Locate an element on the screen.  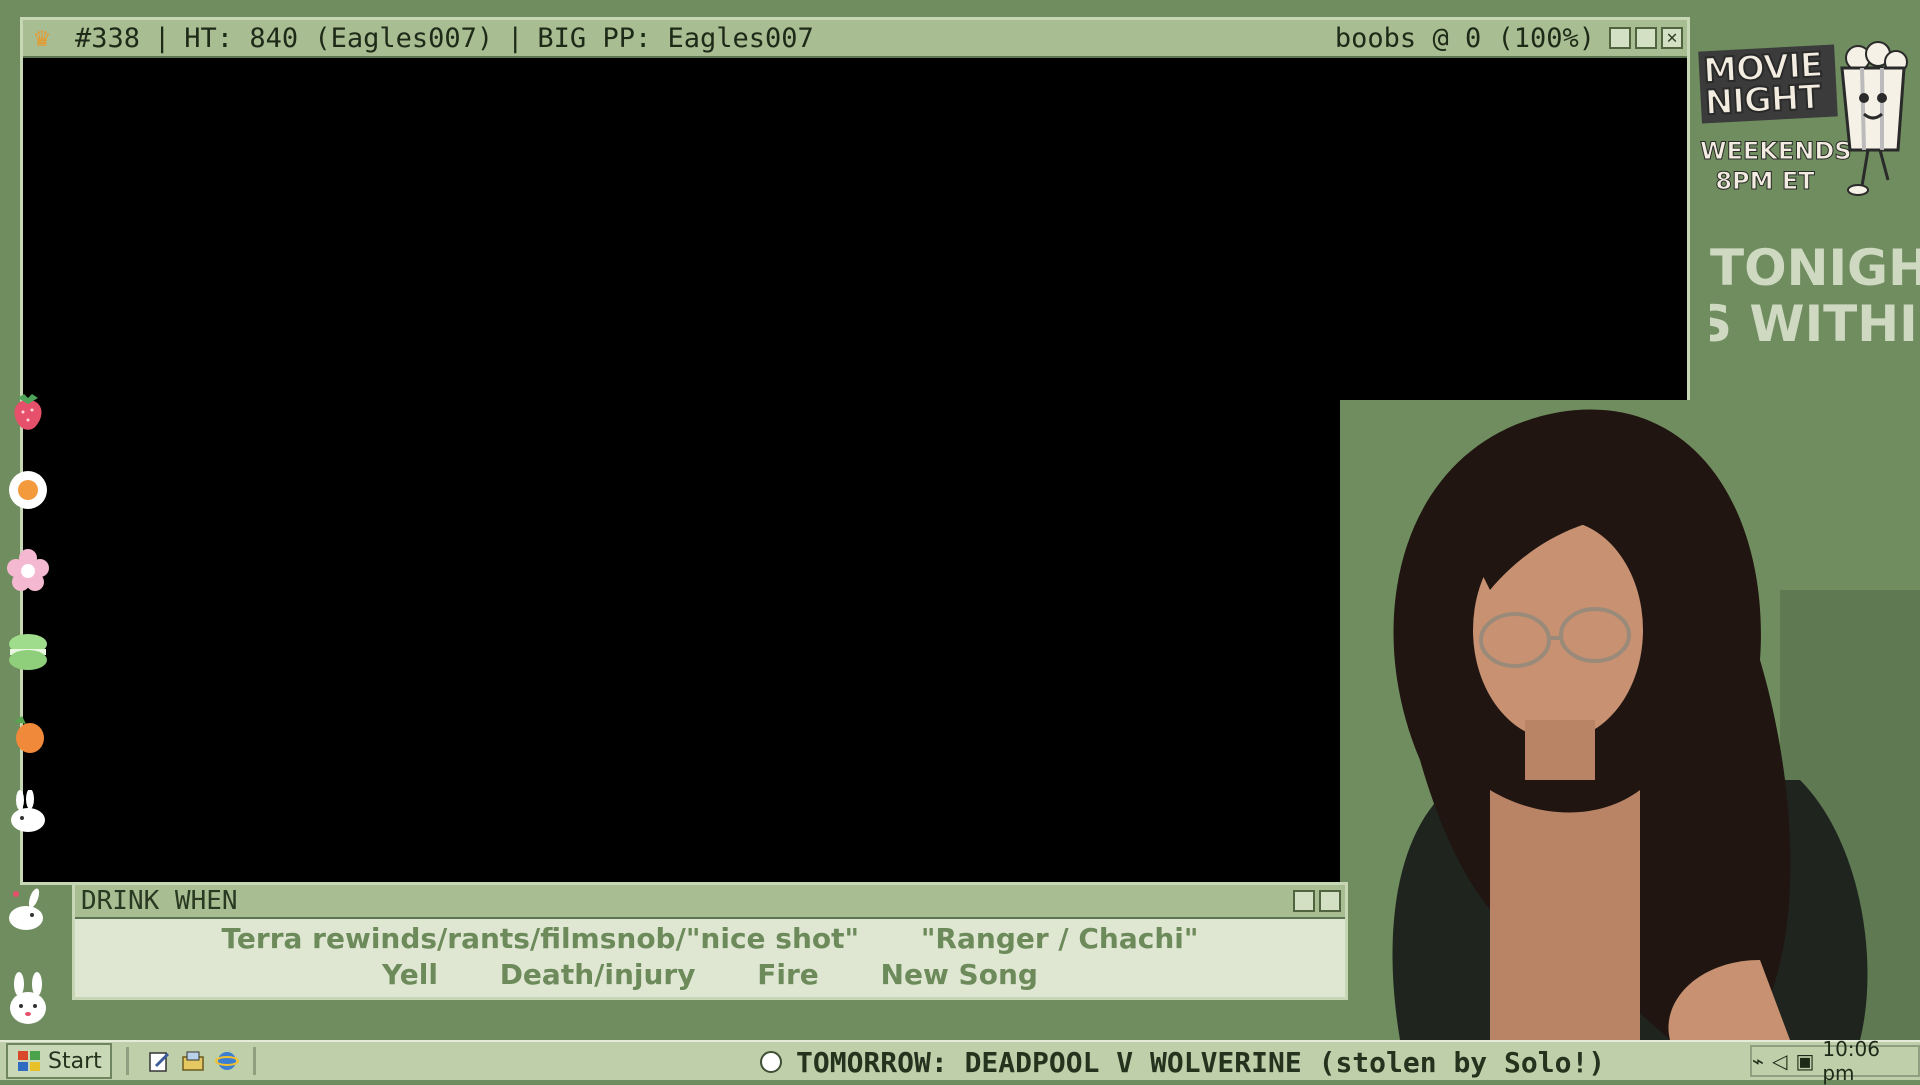
rule-item: "Ranger / Chachi" is located at coordinates (1059, 938).